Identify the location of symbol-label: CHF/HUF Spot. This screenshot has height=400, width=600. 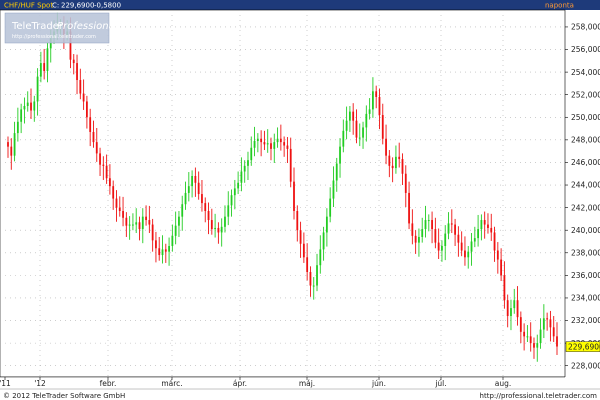
(28, 6).